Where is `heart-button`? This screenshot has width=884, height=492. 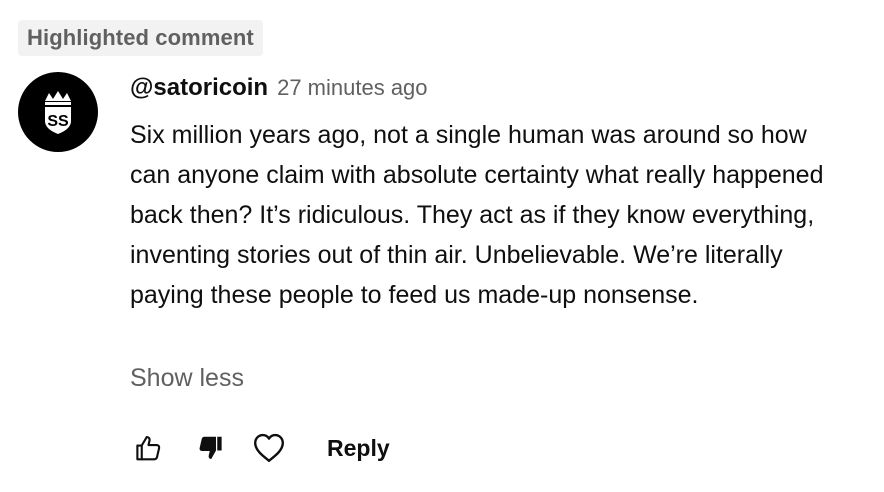 heart-button is located at coordinates (269, 448).